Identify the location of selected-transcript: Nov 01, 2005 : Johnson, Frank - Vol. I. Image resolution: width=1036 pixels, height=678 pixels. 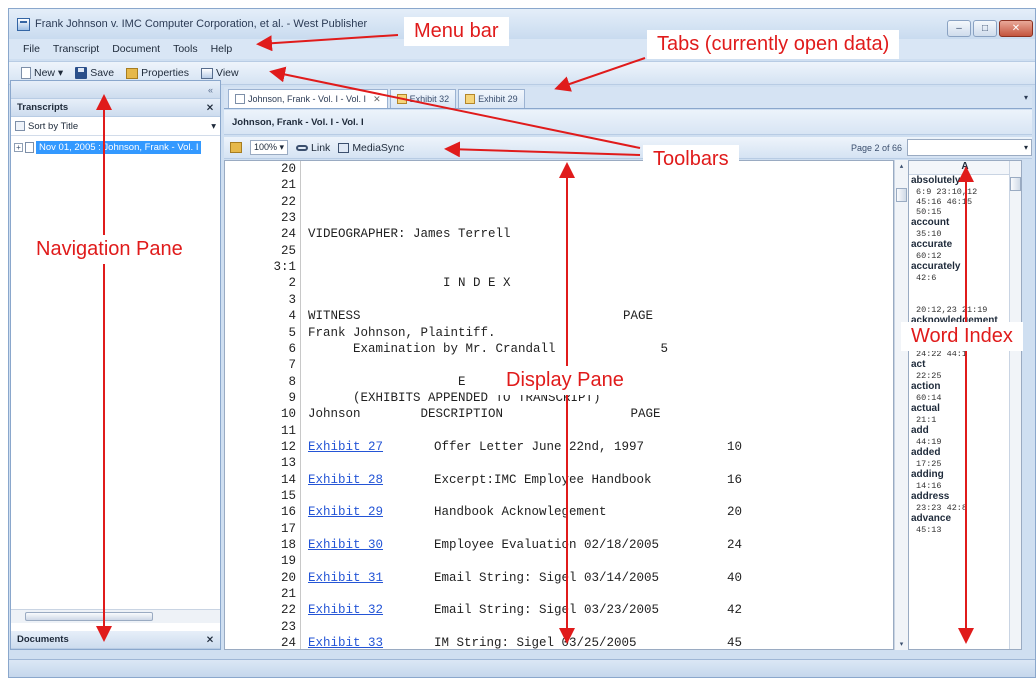
(118, 147).